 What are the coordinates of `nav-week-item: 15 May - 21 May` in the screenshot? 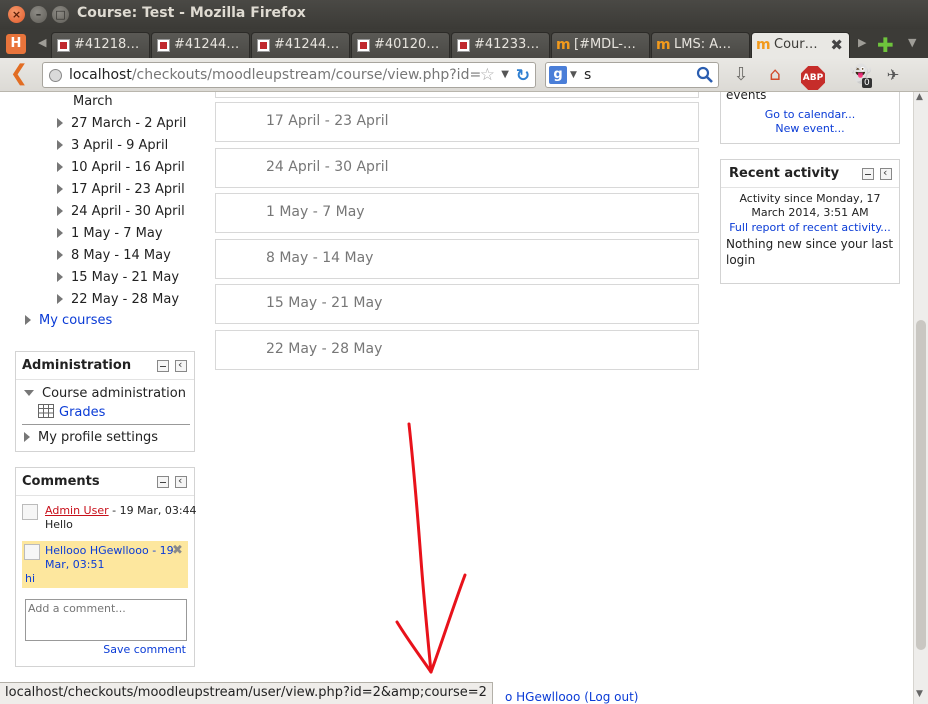 It's located at (118, 277).